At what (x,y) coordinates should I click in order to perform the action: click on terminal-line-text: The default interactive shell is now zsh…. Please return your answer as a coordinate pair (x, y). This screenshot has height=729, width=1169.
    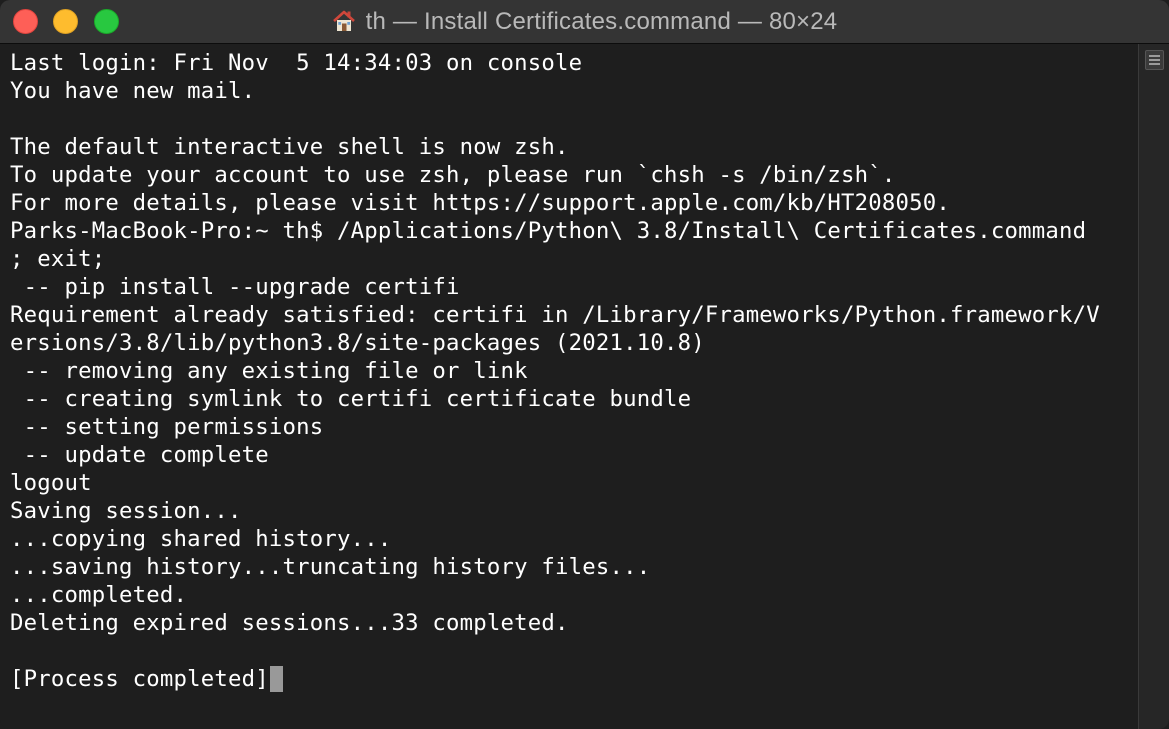
    Looking at the image, I should click on (289, 147).